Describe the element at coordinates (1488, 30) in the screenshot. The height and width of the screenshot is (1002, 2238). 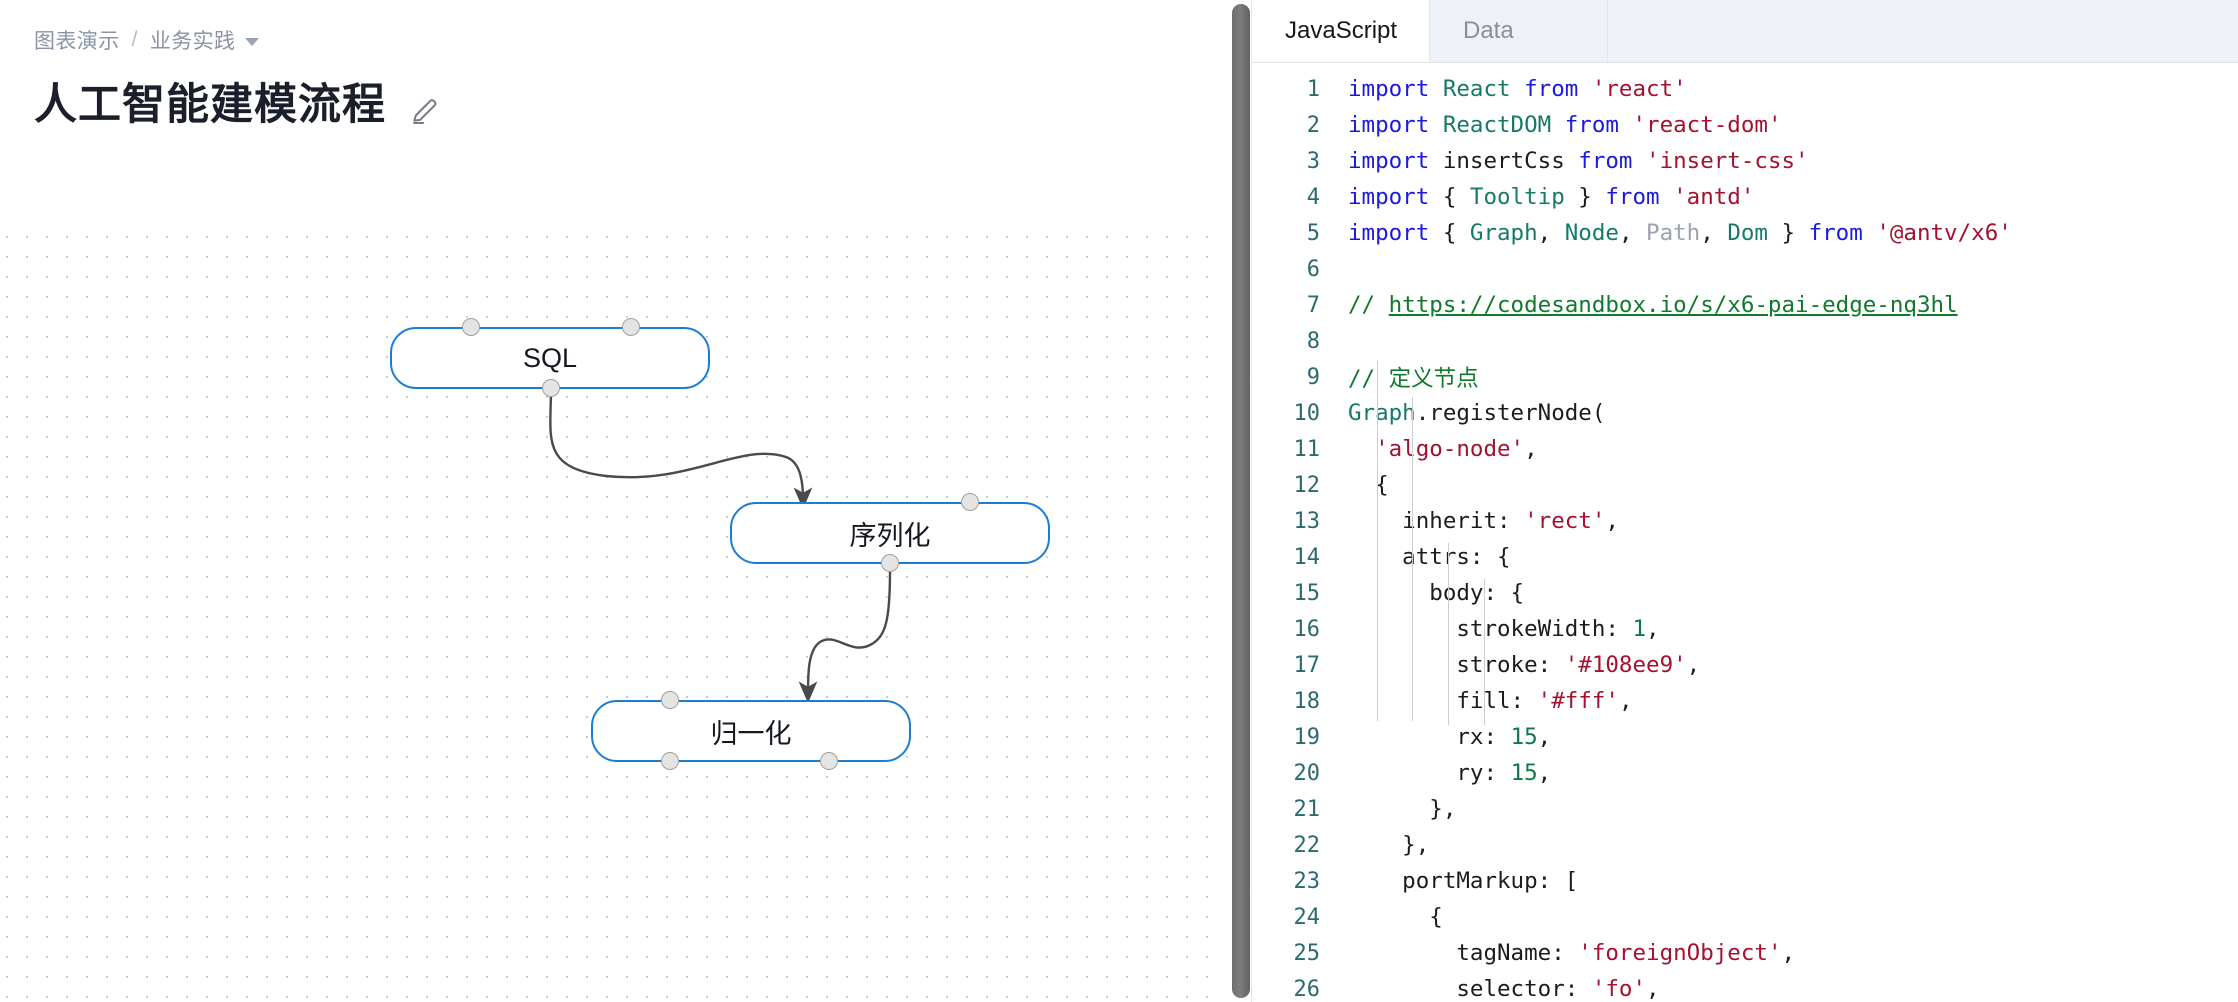
I see `tab-data-label: Data` at that location.